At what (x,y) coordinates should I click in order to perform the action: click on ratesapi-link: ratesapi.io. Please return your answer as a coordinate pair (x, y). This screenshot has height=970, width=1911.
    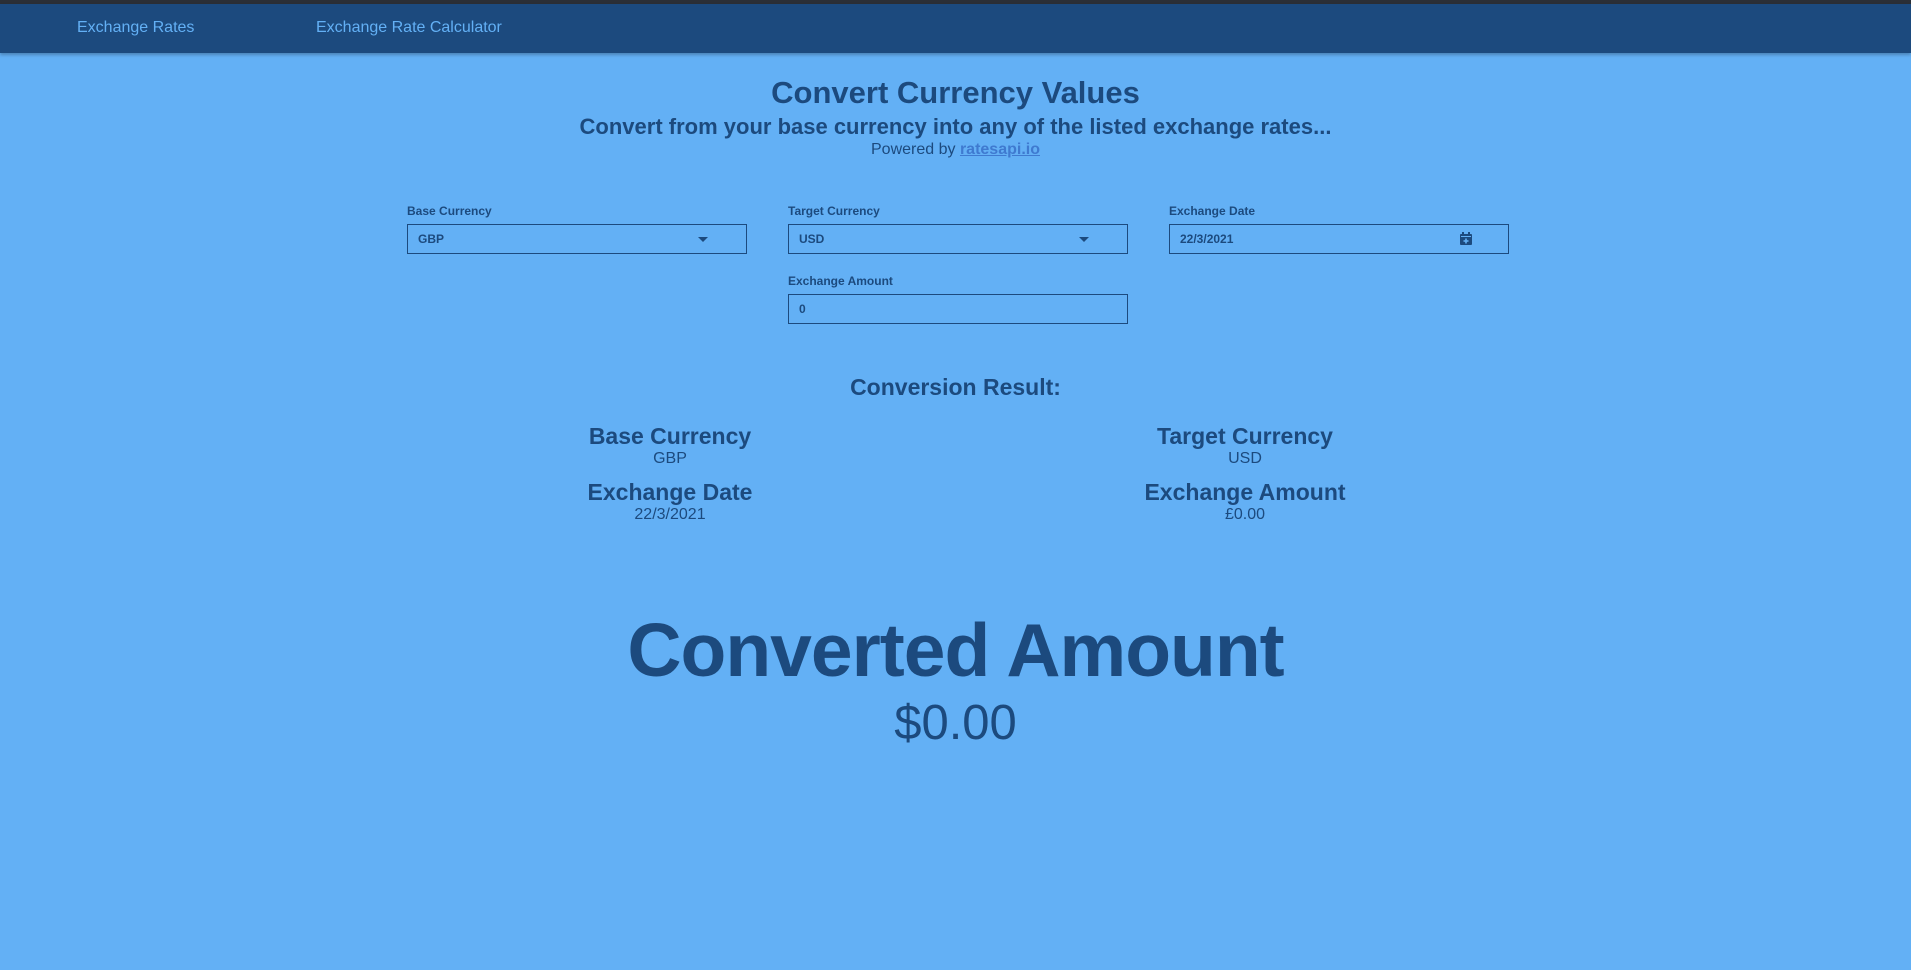
    Looking at the image, I should click on (1000, 149).